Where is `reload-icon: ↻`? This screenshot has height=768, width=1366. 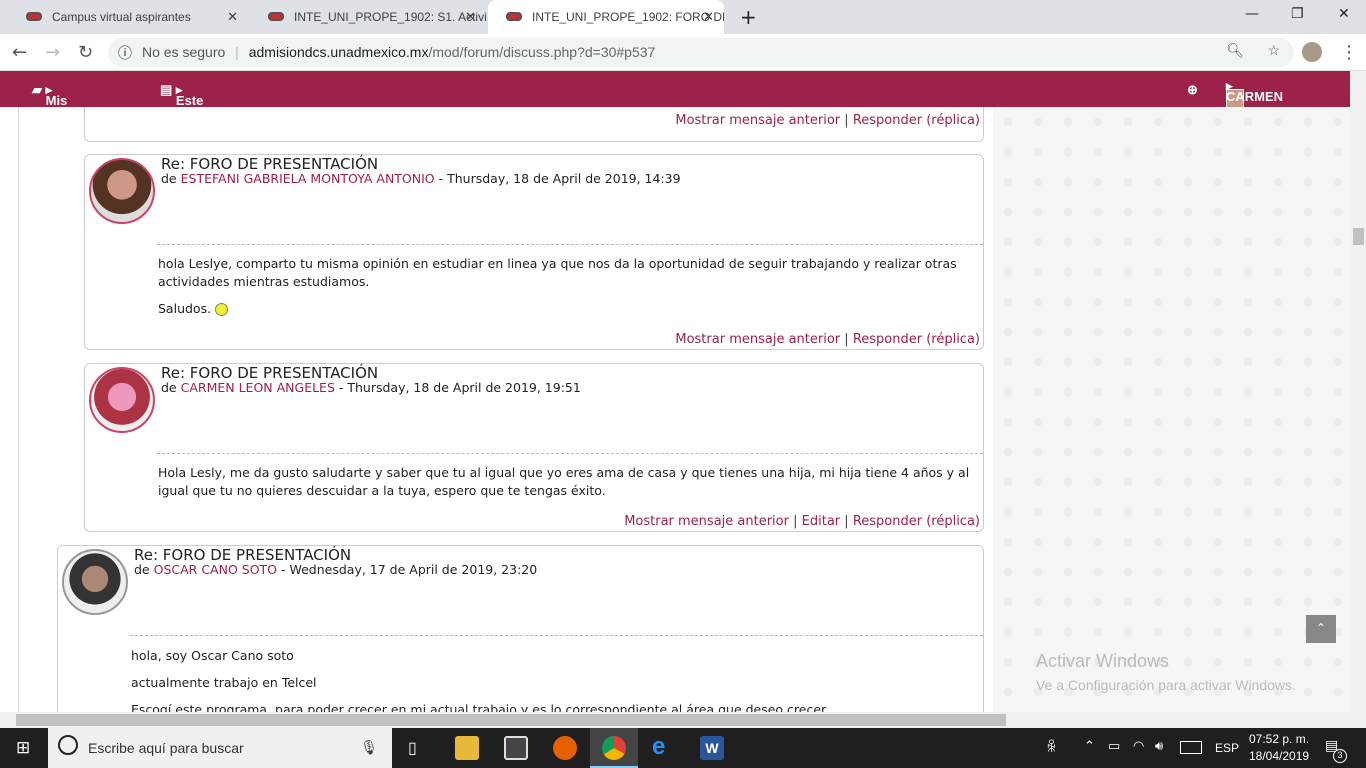 reload-icon: ↻ is located at coordinates (85, 52).